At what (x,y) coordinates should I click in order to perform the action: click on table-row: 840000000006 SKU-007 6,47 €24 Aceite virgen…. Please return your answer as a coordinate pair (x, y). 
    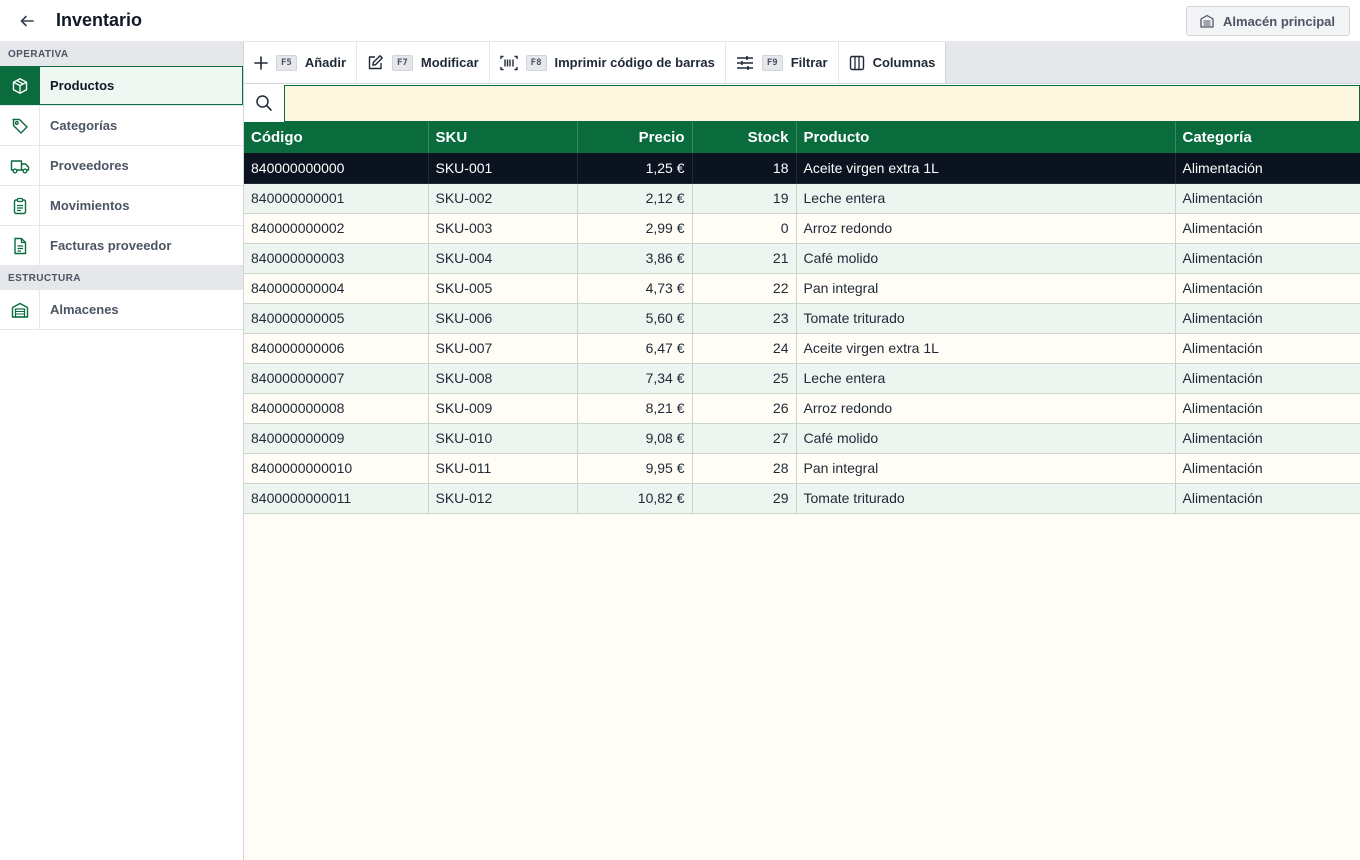
    Looking at the image, I should click on (802, 348).